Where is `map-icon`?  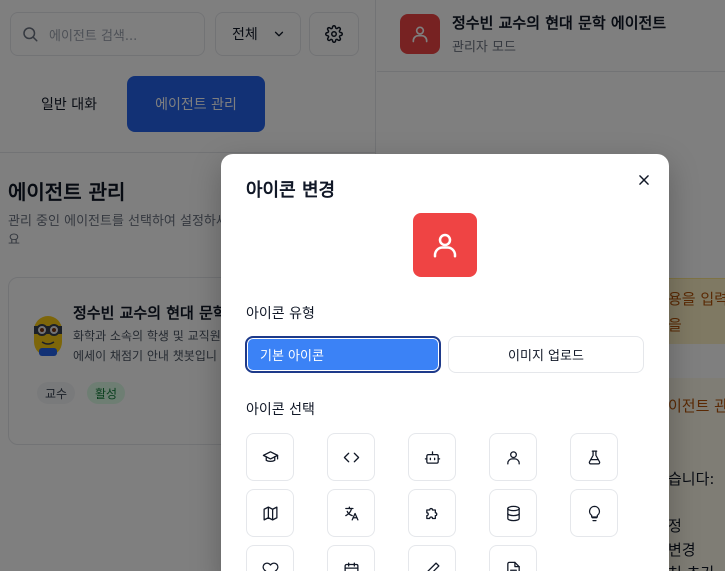
map-icon is located at coordinates (270, 513).